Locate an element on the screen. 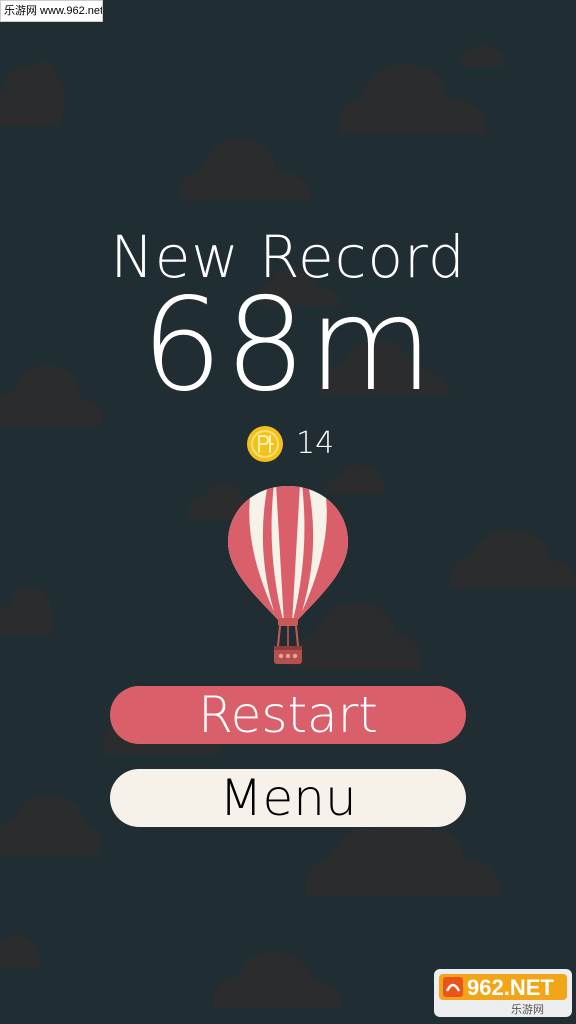 The image size is (576, 1024). logo-brand-text: 962.NET is located at coordinates (510, 987).